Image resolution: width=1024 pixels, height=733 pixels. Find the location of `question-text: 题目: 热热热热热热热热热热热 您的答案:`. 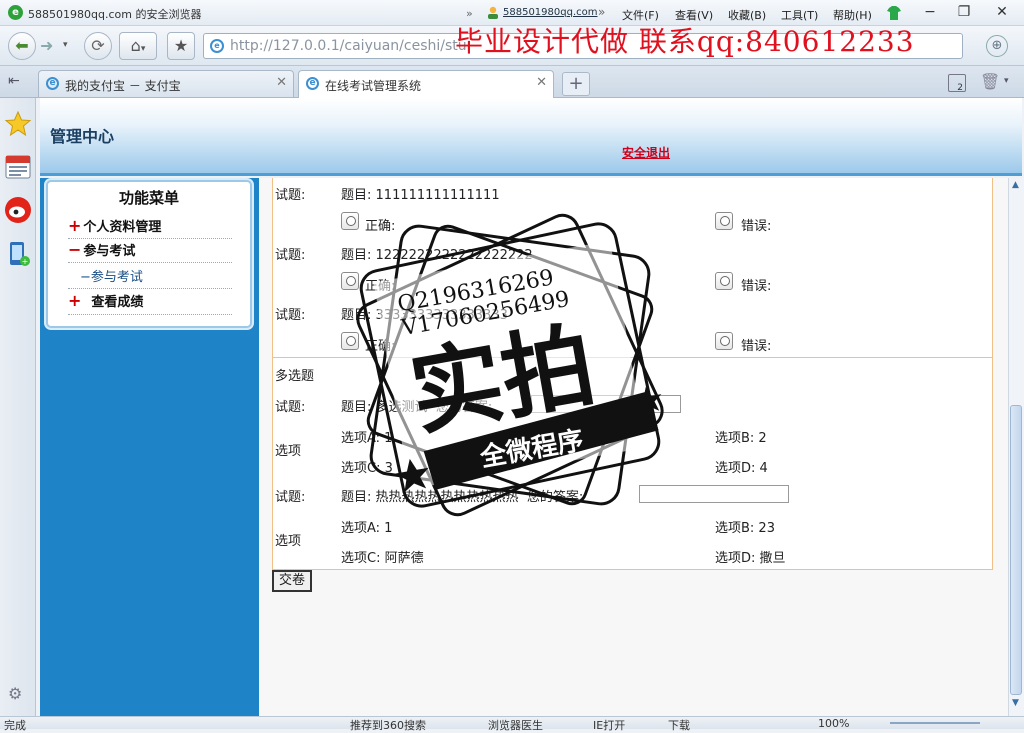

question-text: 题目: 热热热热热热热热热热热 您的答案: is located at coordinates (462, 497).